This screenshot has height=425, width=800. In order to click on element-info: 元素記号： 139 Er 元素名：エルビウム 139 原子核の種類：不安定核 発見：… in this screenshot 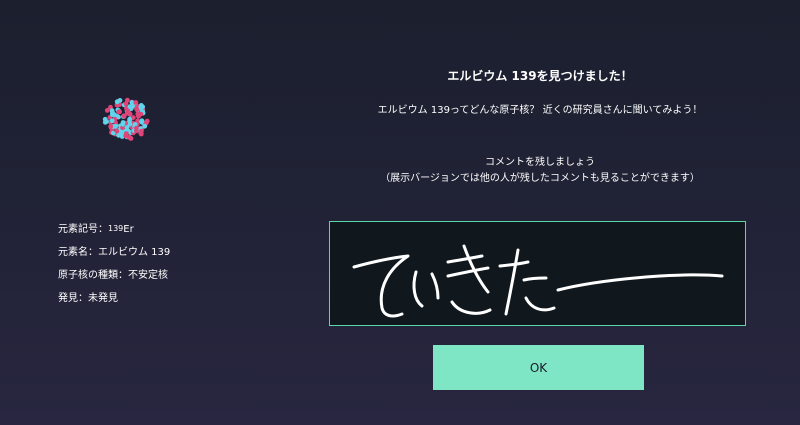, I will do `click(114, 264)`.